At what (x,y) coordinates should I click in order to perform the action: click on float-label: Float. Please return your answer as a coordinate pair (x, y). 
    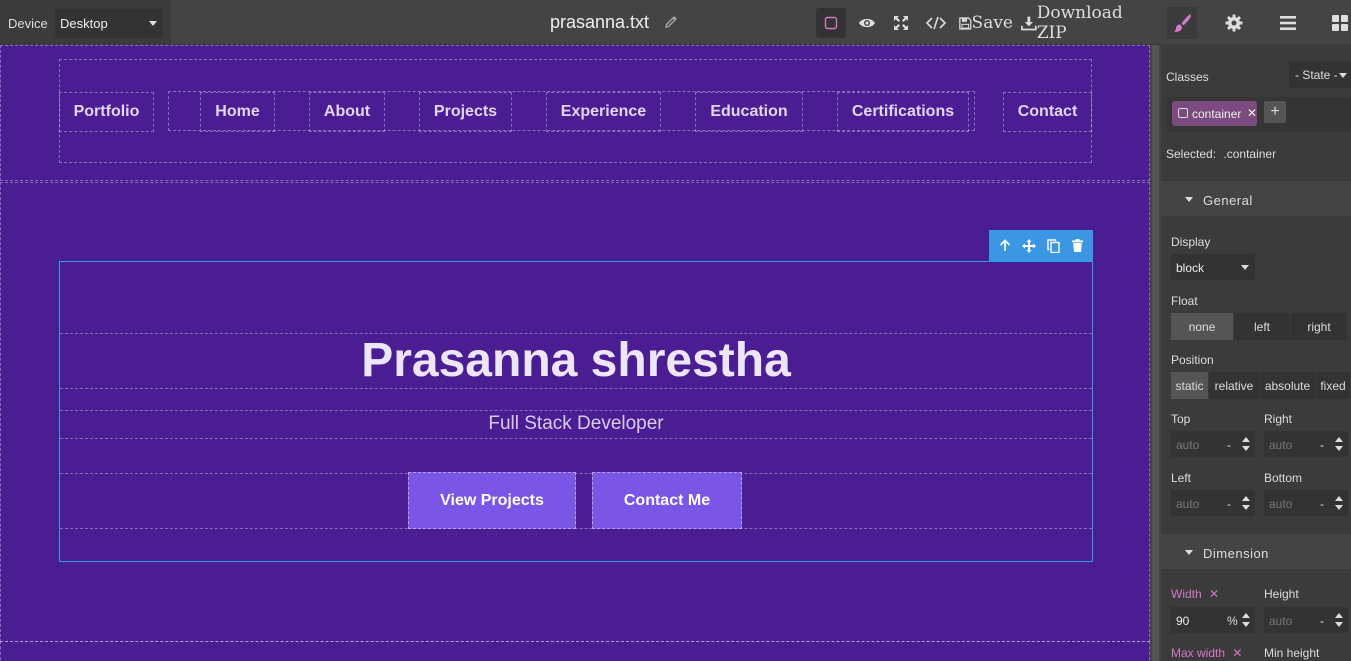
    Looking at the image, I should click on (1184, 301).